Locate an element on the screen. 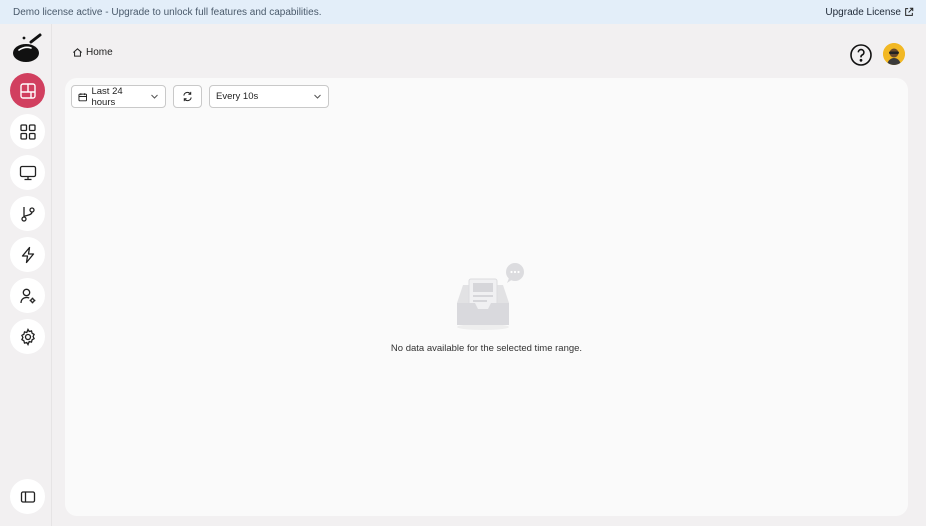 Image resolution: width=926 pixels, height=526 pixels. wok-logo-icon is located at coordinates (27, 48).